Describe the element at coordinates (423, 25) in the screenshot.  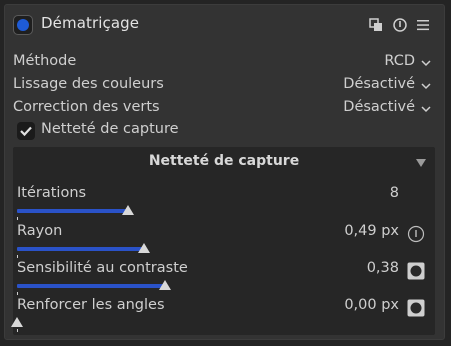
I see `menu-icon` at that location.